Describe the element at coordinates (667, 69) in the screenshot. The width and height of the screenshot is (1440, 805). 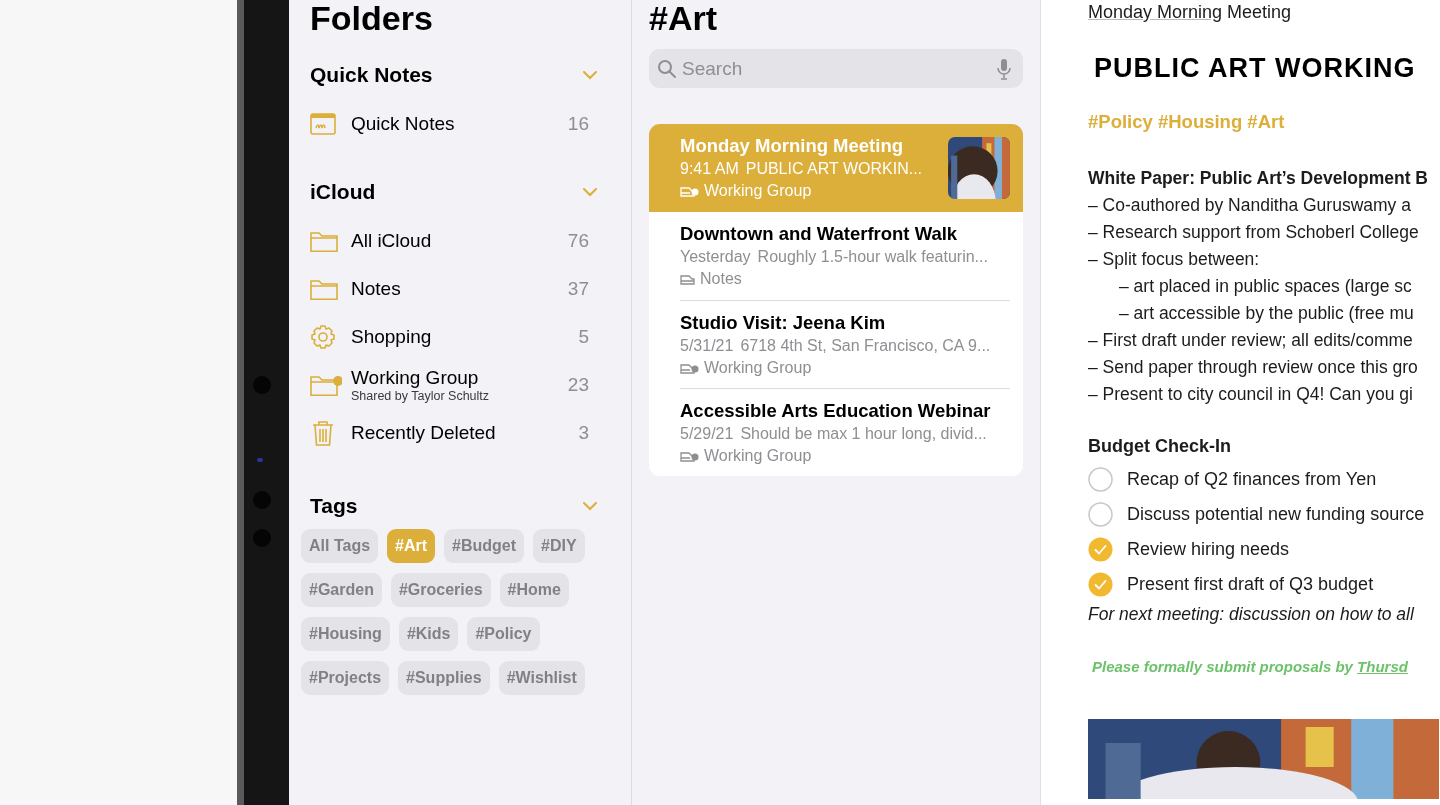
I see `search-icon` at that location.